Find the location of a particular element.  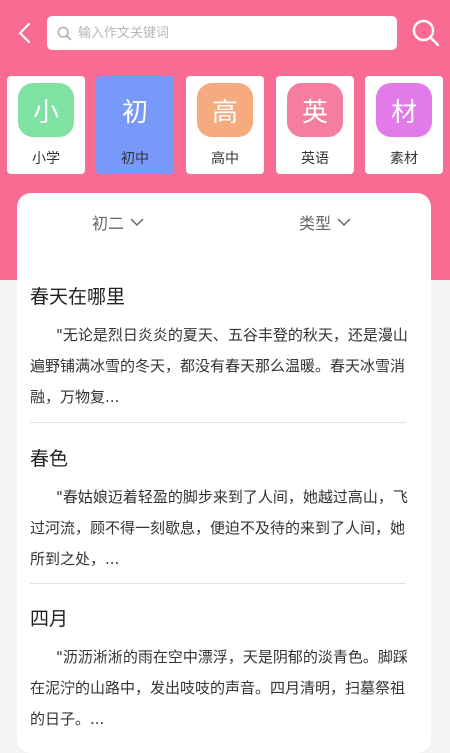

category-card-senior: 高 高中 is located at coordinates (225, 125).